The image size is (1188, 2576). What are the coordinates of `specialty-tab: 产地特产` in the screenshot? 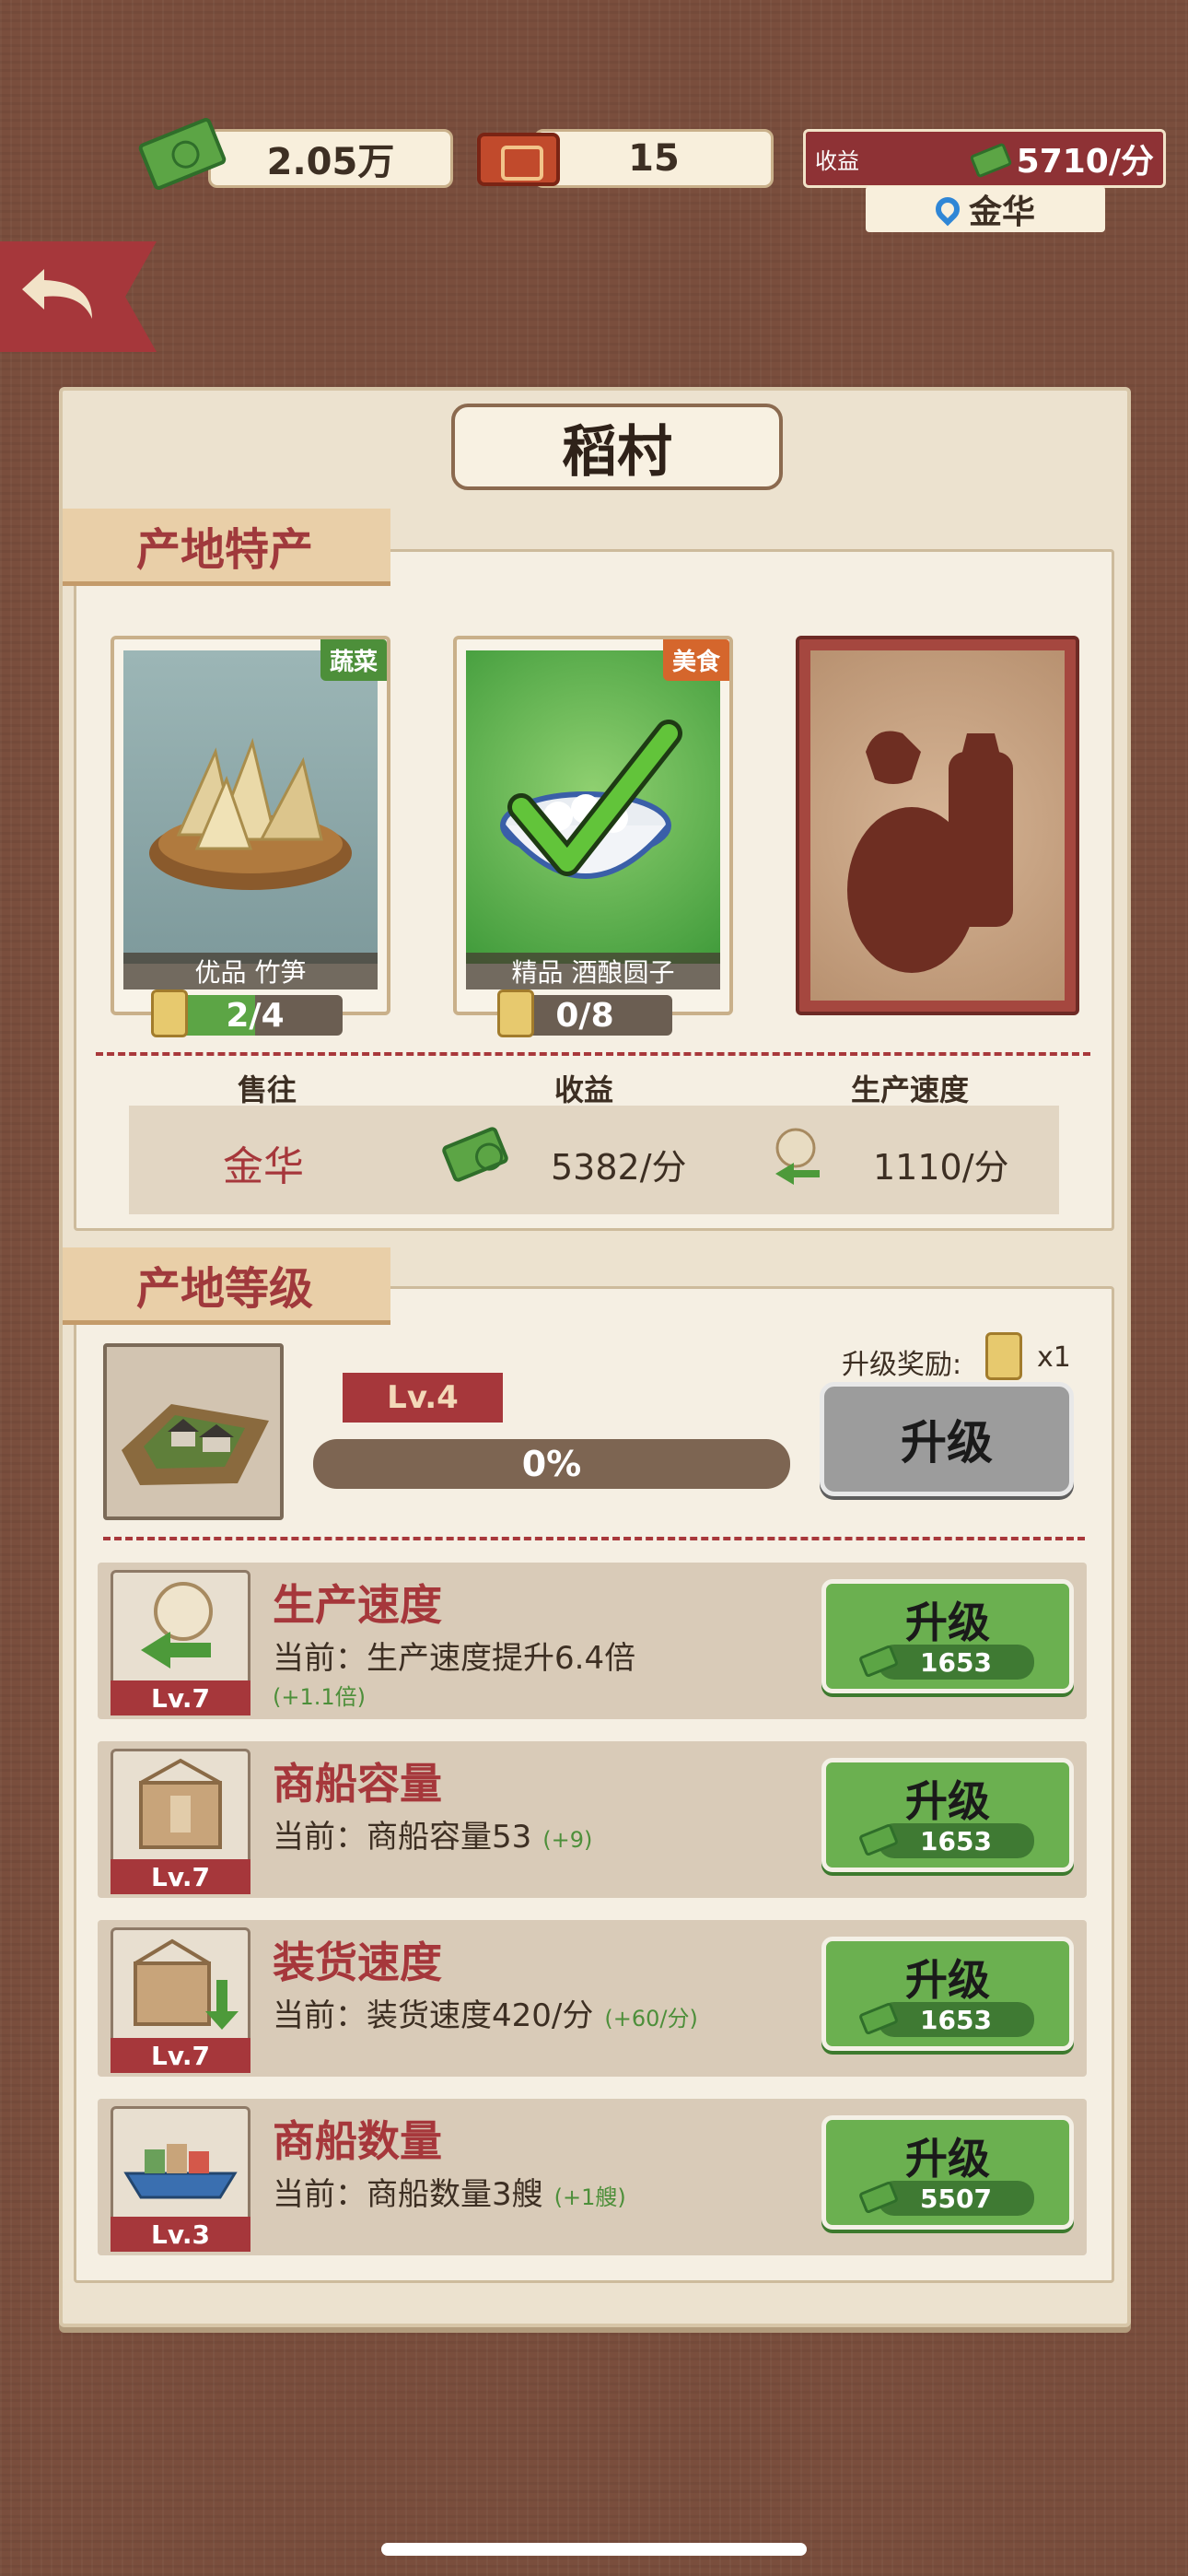 It's located at (226, 547).